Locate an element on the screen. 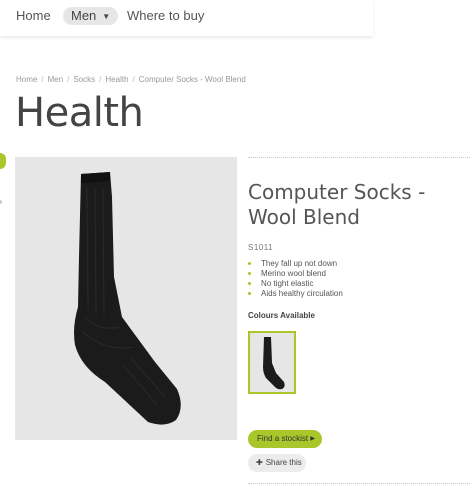 The width and height of the screenshot is (475, 500). feature-item: Merino wool blend is located at coordinates (295, 274).